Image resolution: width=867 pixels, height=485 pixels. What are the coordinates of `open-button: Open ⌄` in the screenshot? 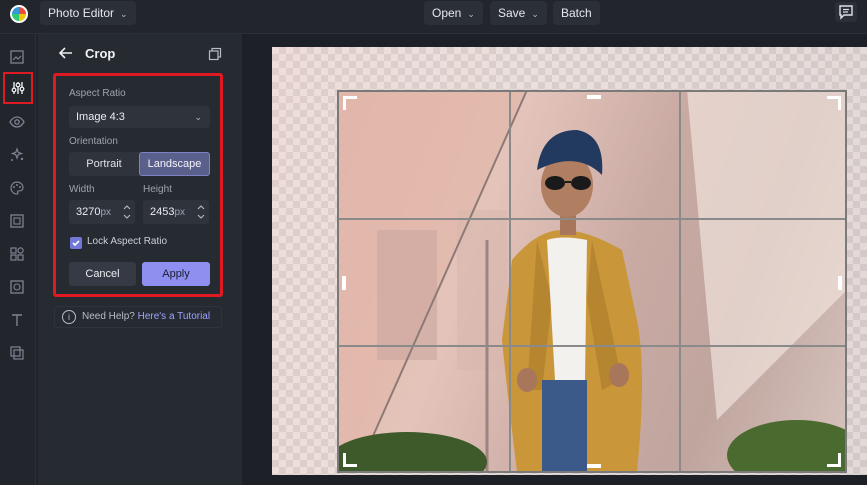 It's located at (453, 13).